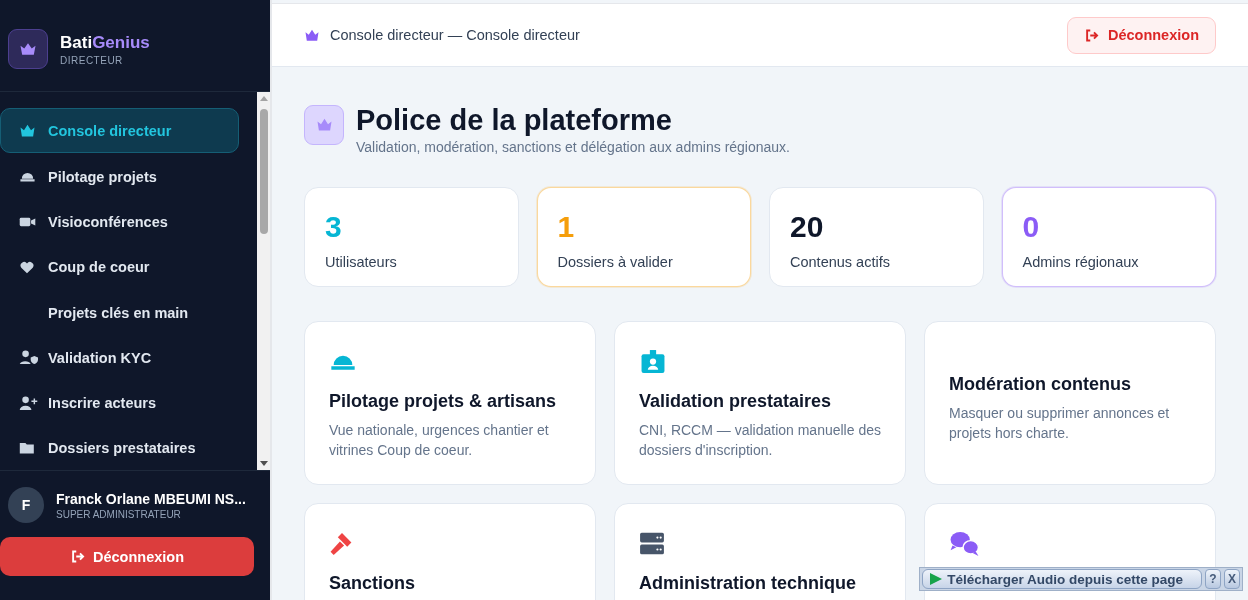  What do you see at coordinates (936, 579) in the screenshot?
I see `play-icon` at bounding box center [936, 579].